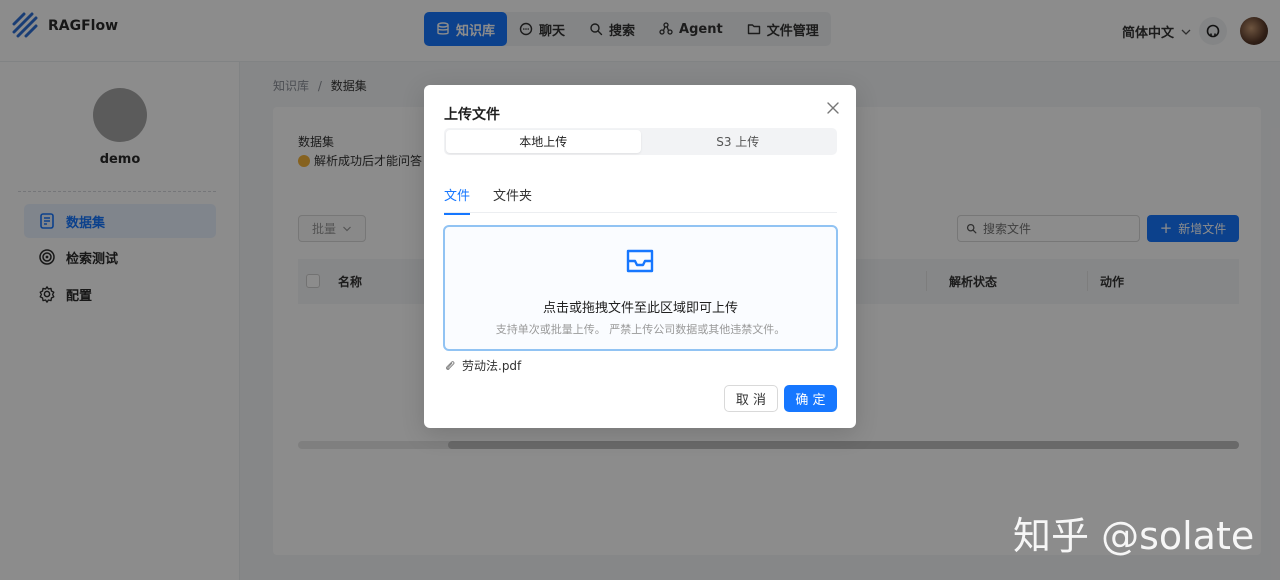 Image resolution: width=1280 pixels, height=580 pixels. Describe the element at coordinates (751, 398) in the screenshot. I see `cancel-button: 取 消` at that location.